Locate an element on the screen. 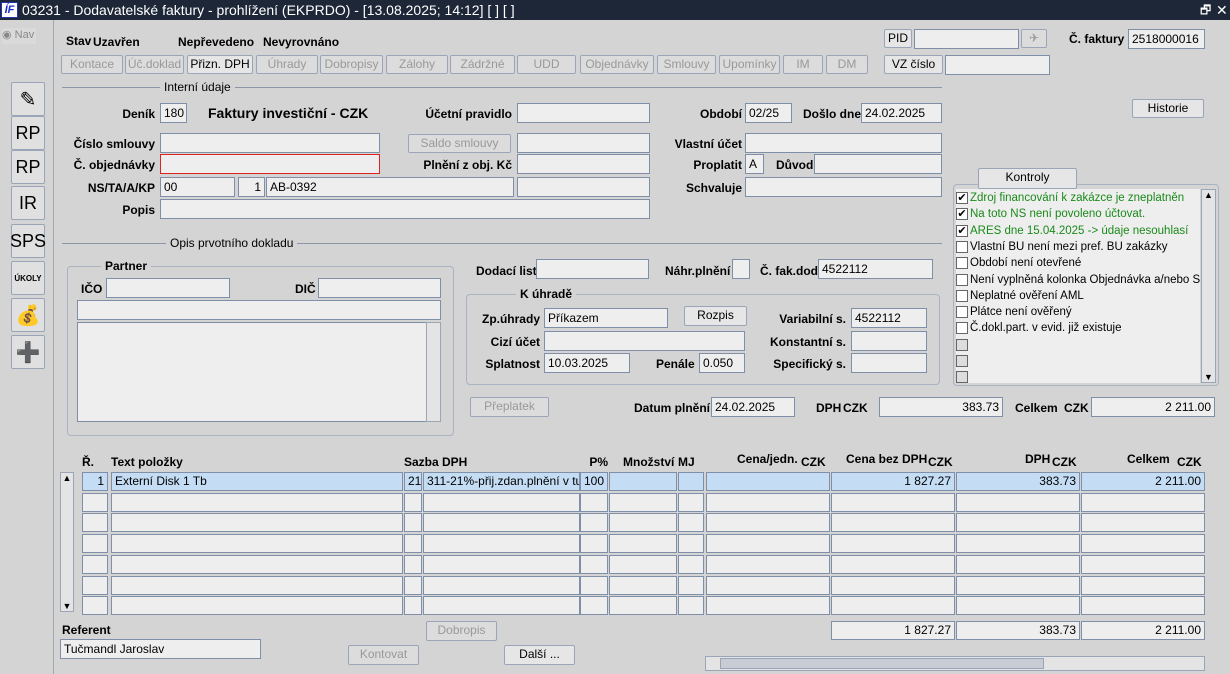  kontovat-button: Kontovat is located at coordinates (383, 655).